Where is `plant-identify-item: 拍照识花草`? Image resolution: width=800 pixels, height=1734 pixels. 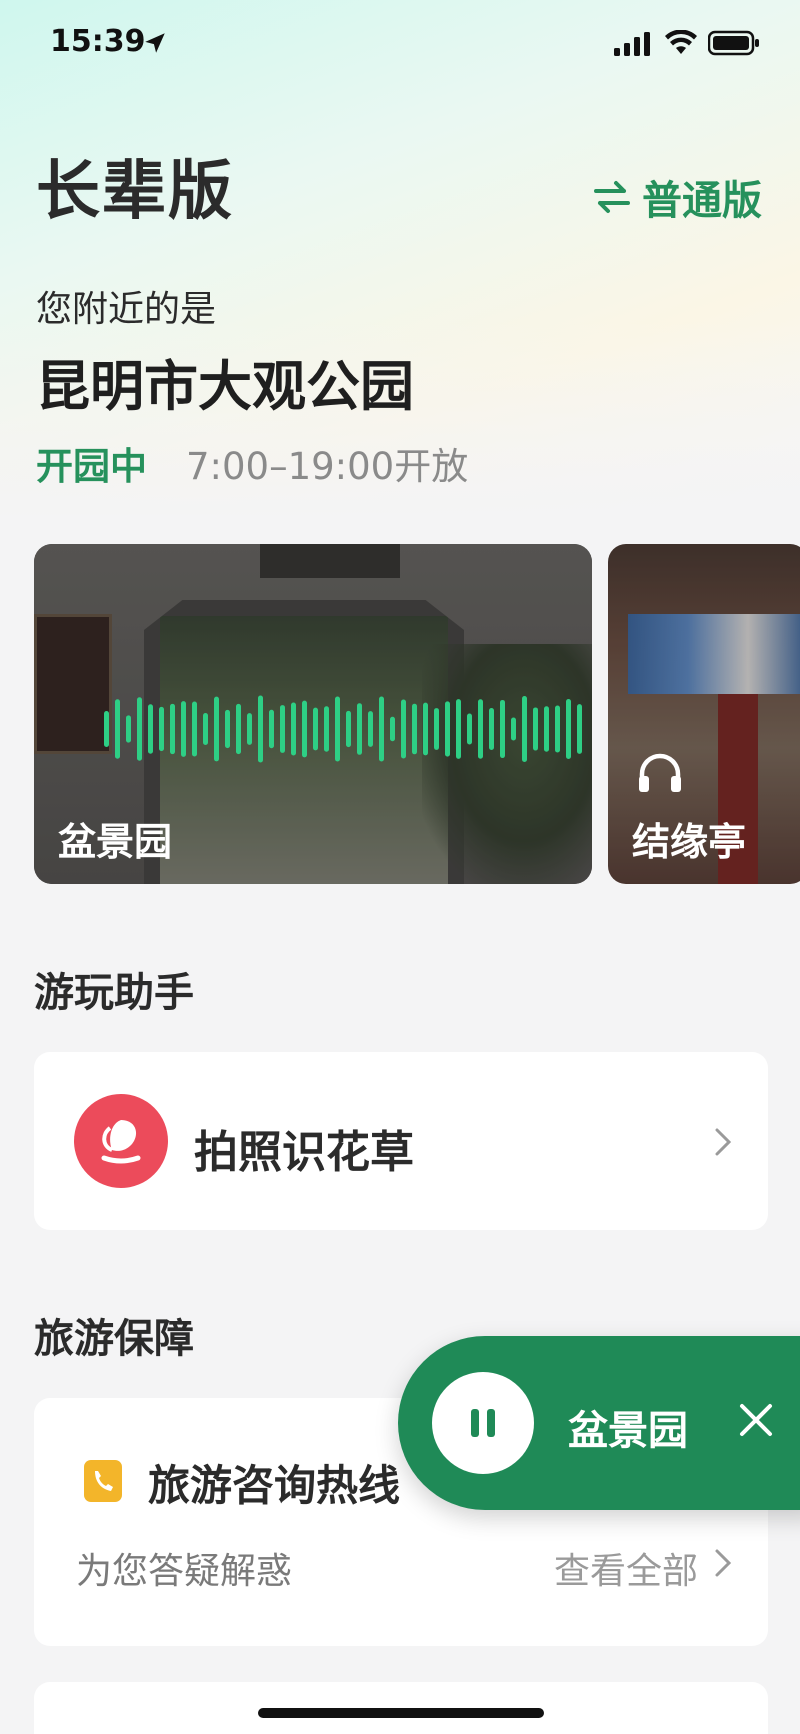
plant-identify-item: 拍照识花草 is located at coordinates (401, 1141).